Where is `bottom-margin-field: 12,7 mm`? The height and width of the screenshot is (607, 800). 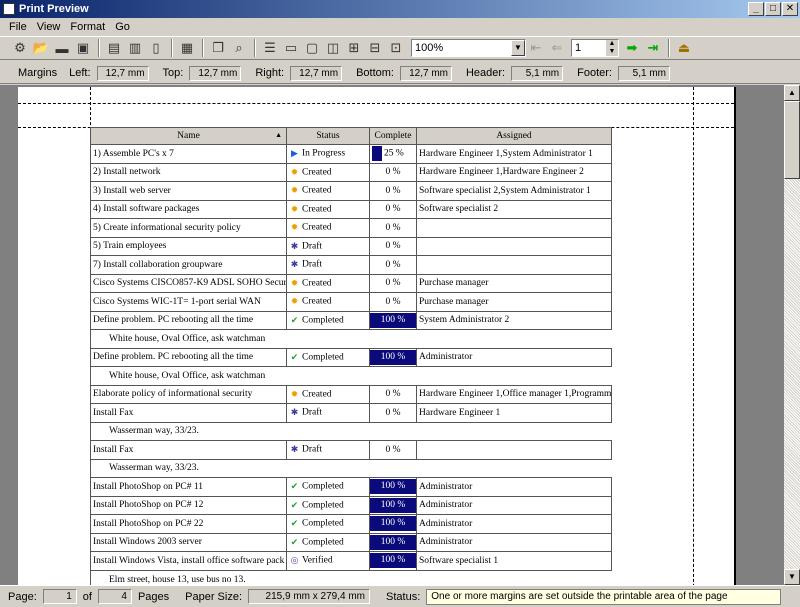 bottom-margin-field: 12,7 mm is located at coordinates (425, 73).